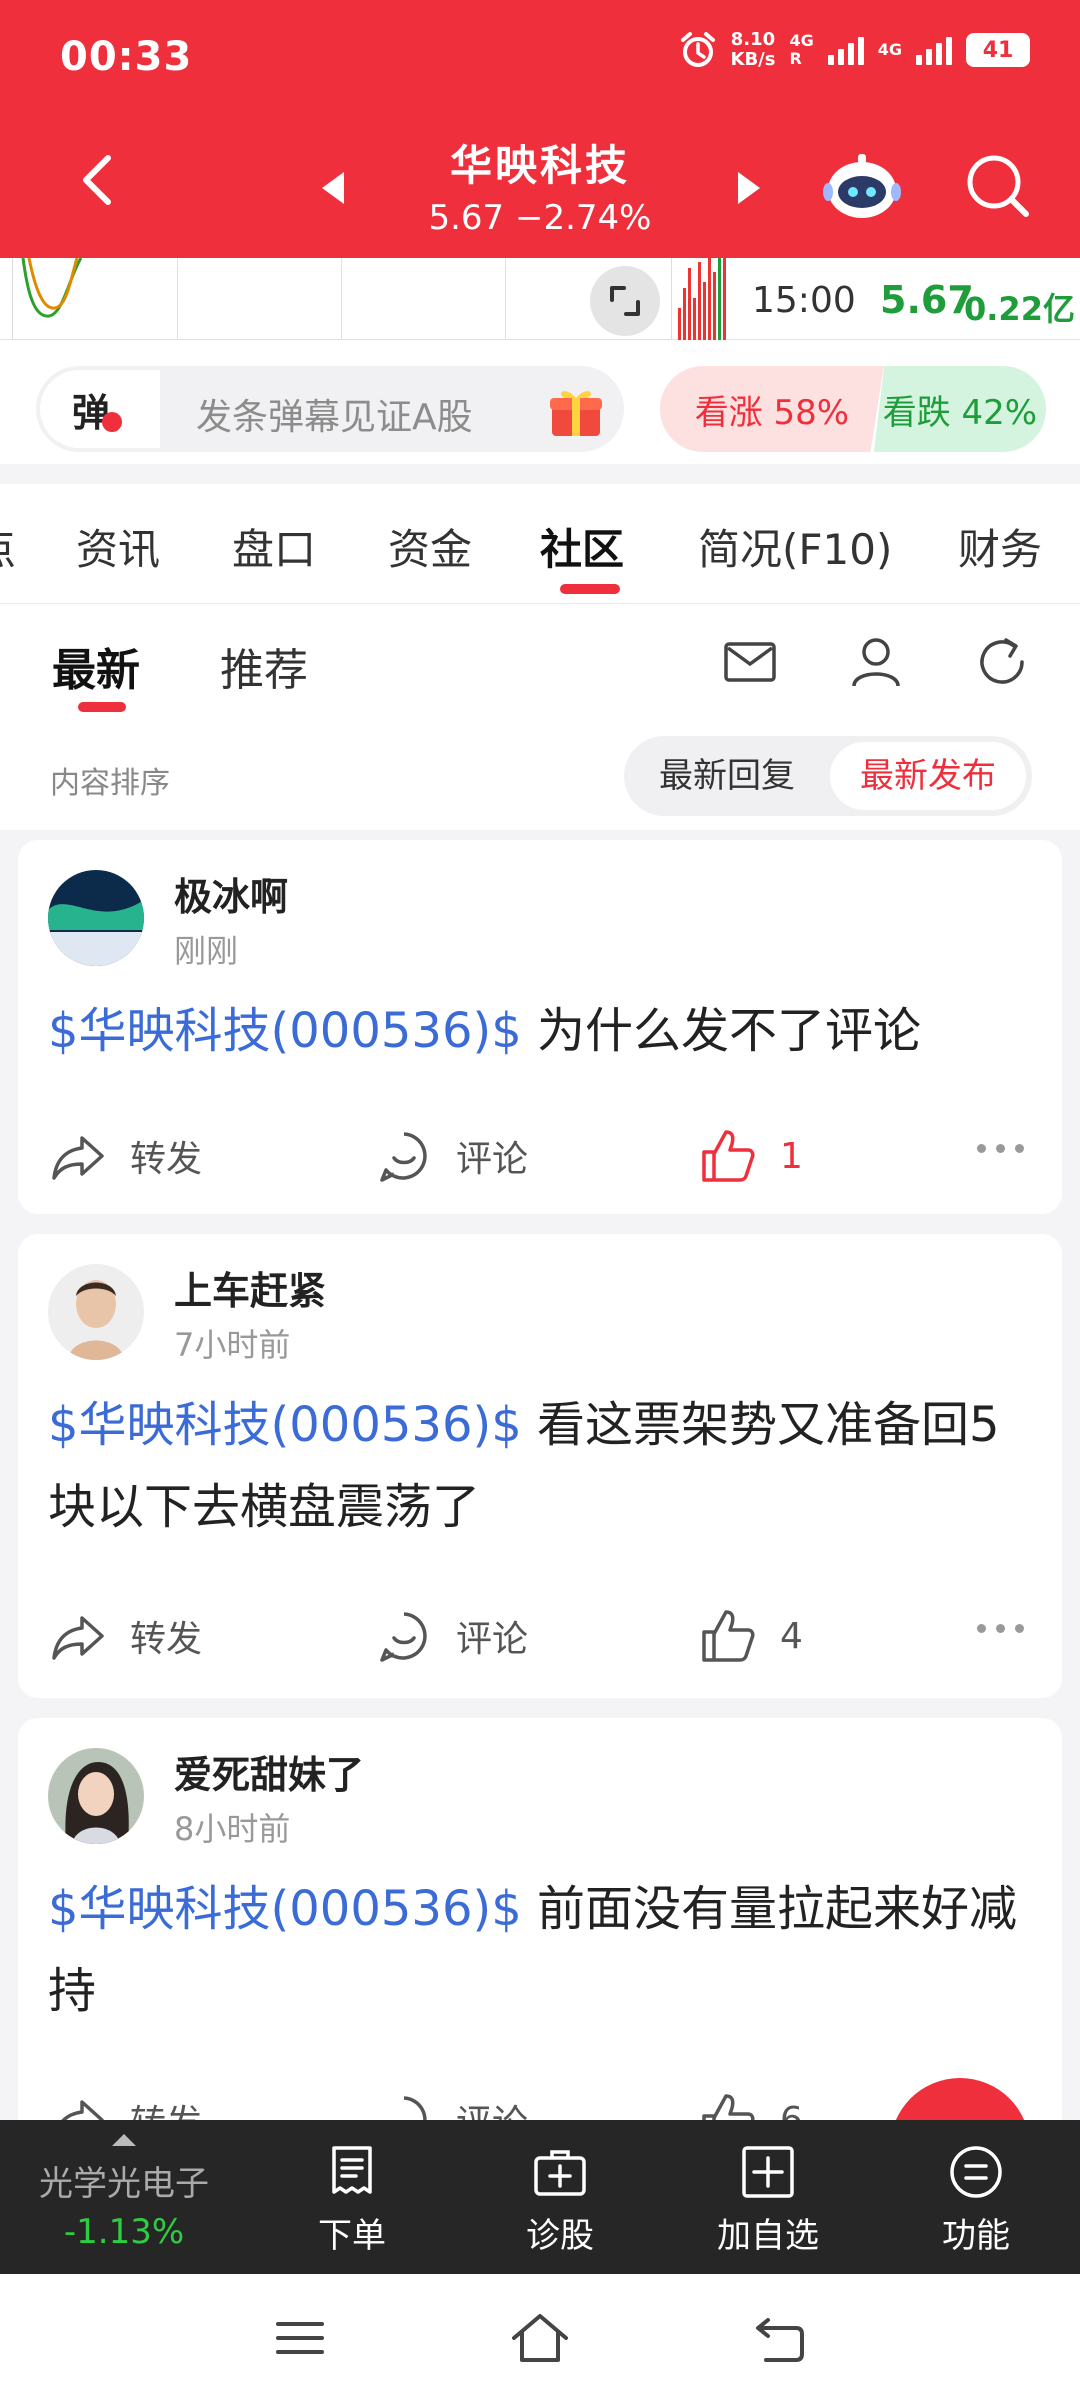  I want to click on tab-partial: 点, so click(8, 546).